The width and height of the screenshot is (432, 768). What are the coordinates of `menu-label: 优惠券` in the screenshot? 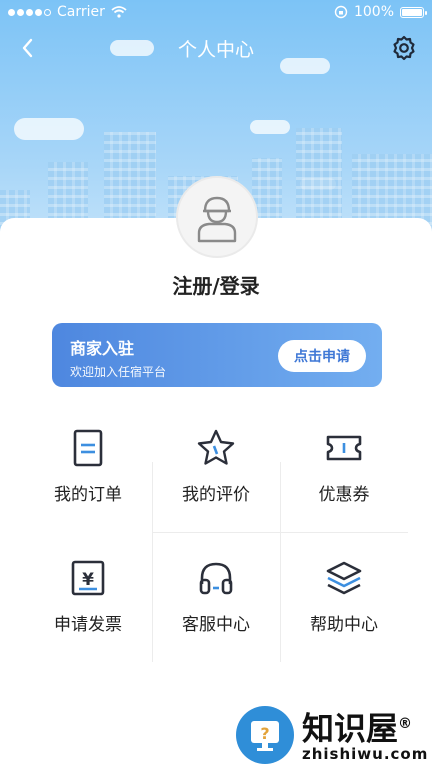 It's located at (344, 495).